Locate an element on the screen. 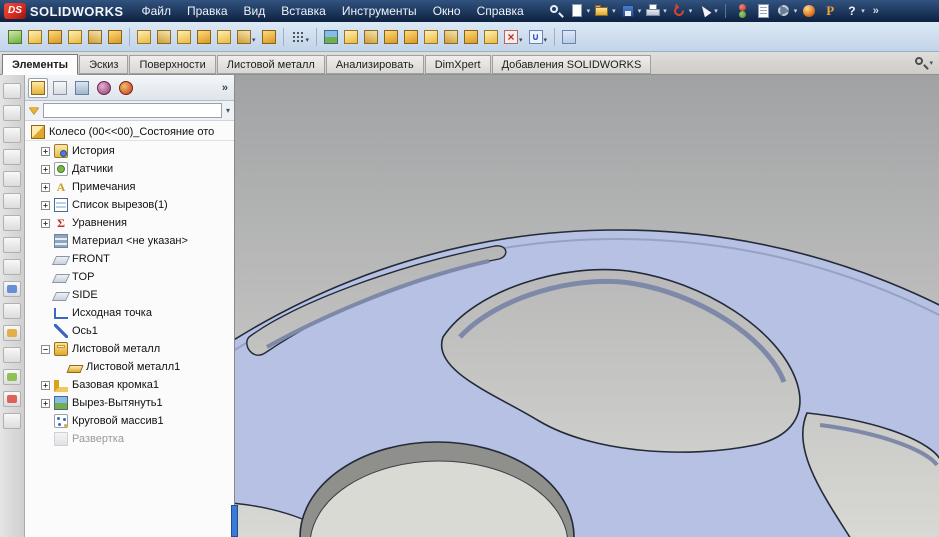  extruded-cut-icon is located at coordinates (331, 37).